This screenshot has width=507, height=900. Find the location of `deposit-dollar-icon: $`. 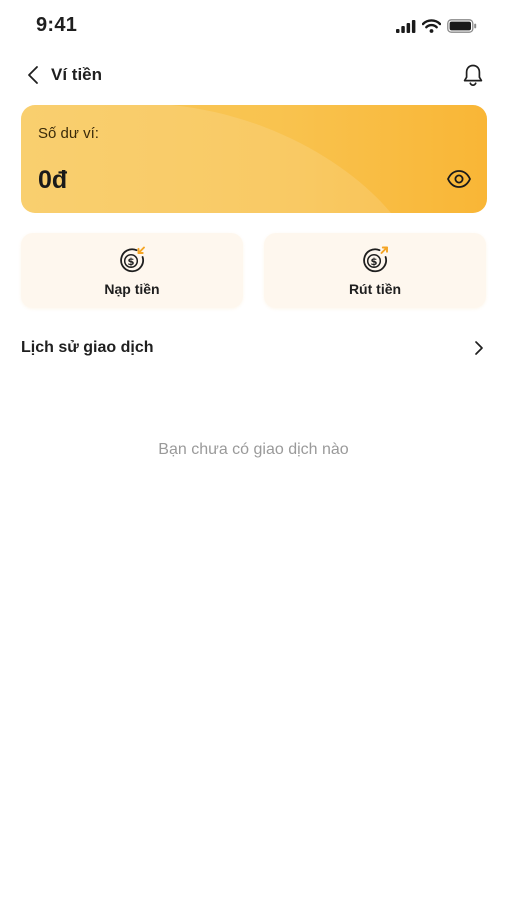

deposit-dollar-icon: $ is located at coordinates (132, 259).